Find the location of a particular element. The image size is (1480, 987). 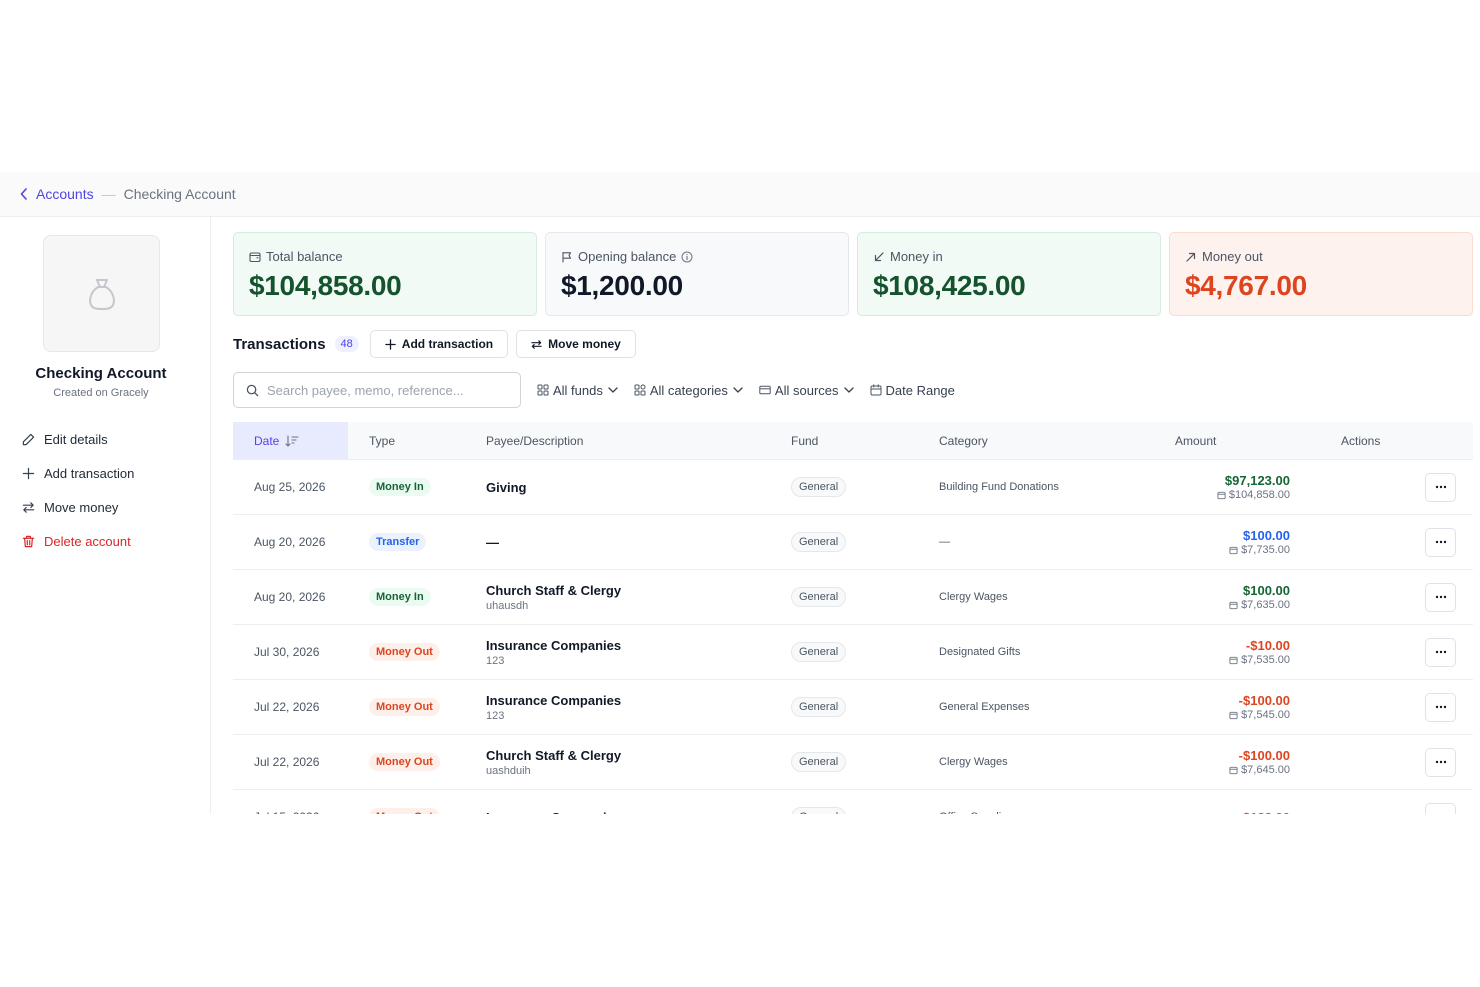

search-box is located at coordinates (377, 390).